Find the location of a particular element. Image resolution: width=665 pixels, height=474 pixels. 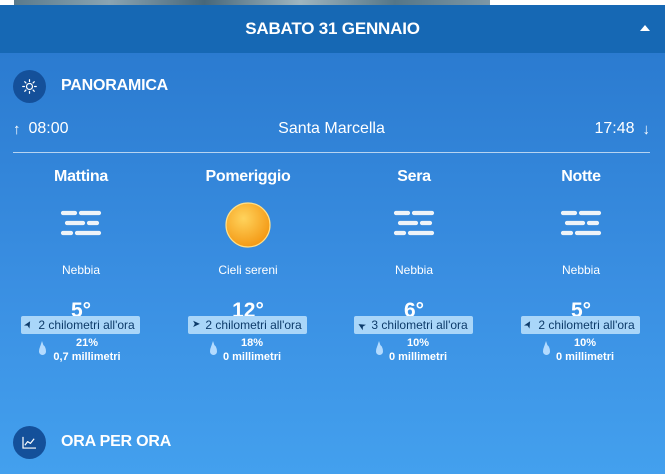

sunrise: ↑ 08:00 is located at coordinates (41, 129).